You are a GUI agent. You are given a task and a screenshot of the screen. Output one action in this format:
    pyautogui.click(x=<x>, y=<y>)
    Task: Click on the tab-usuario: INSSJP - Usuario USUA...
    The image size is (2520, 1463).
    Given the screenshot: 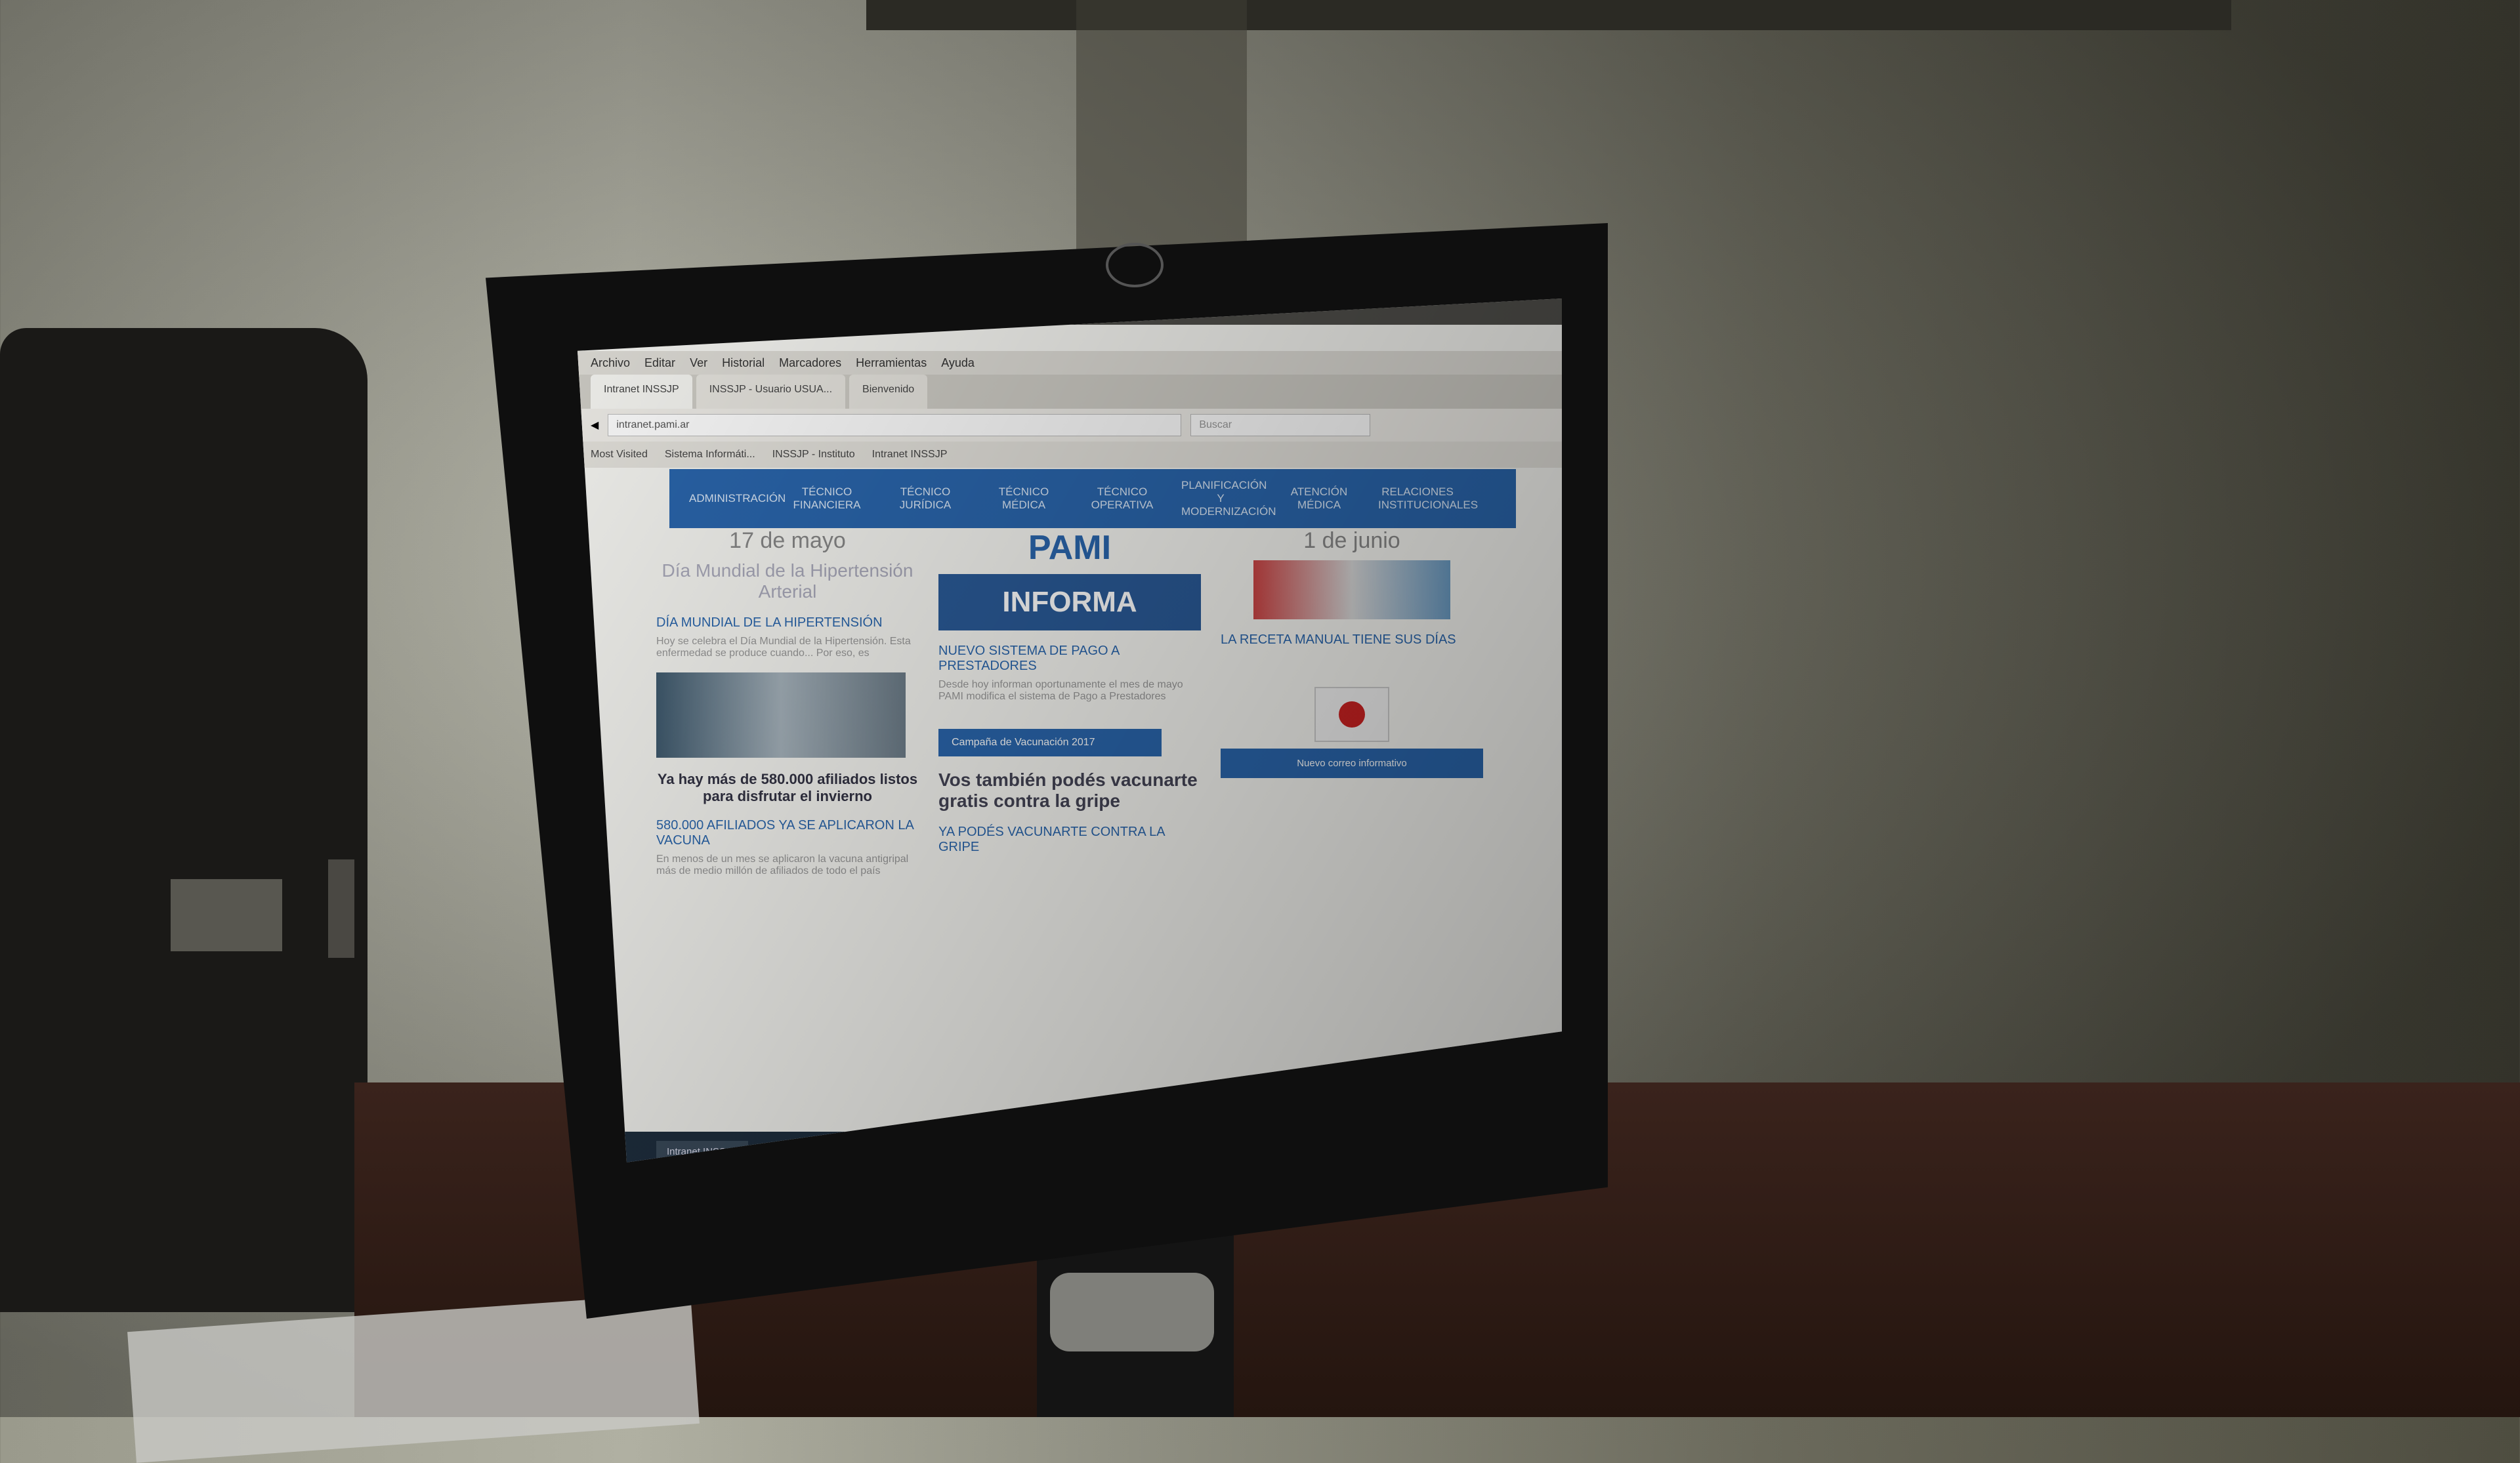 What is the action you would take?
    pyautogui.click(x=771, y=392)
    